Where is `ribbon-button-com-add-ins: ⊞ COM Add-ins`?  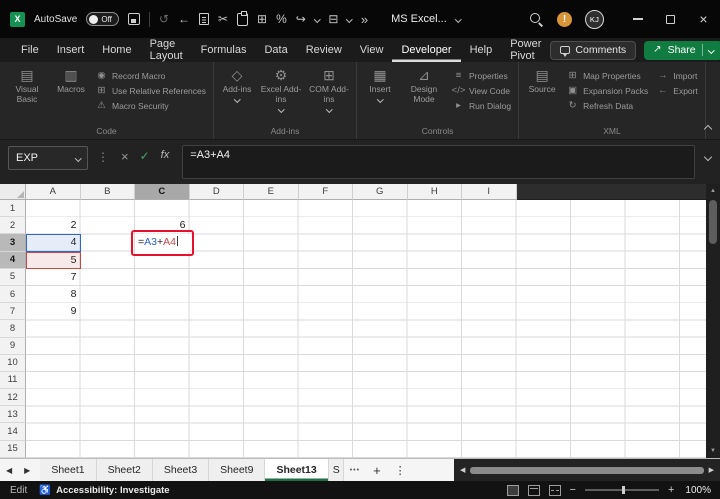 ribbon-button-com-add-ins: ⊞ COM Add-ins is located at coordinates (329, 88).